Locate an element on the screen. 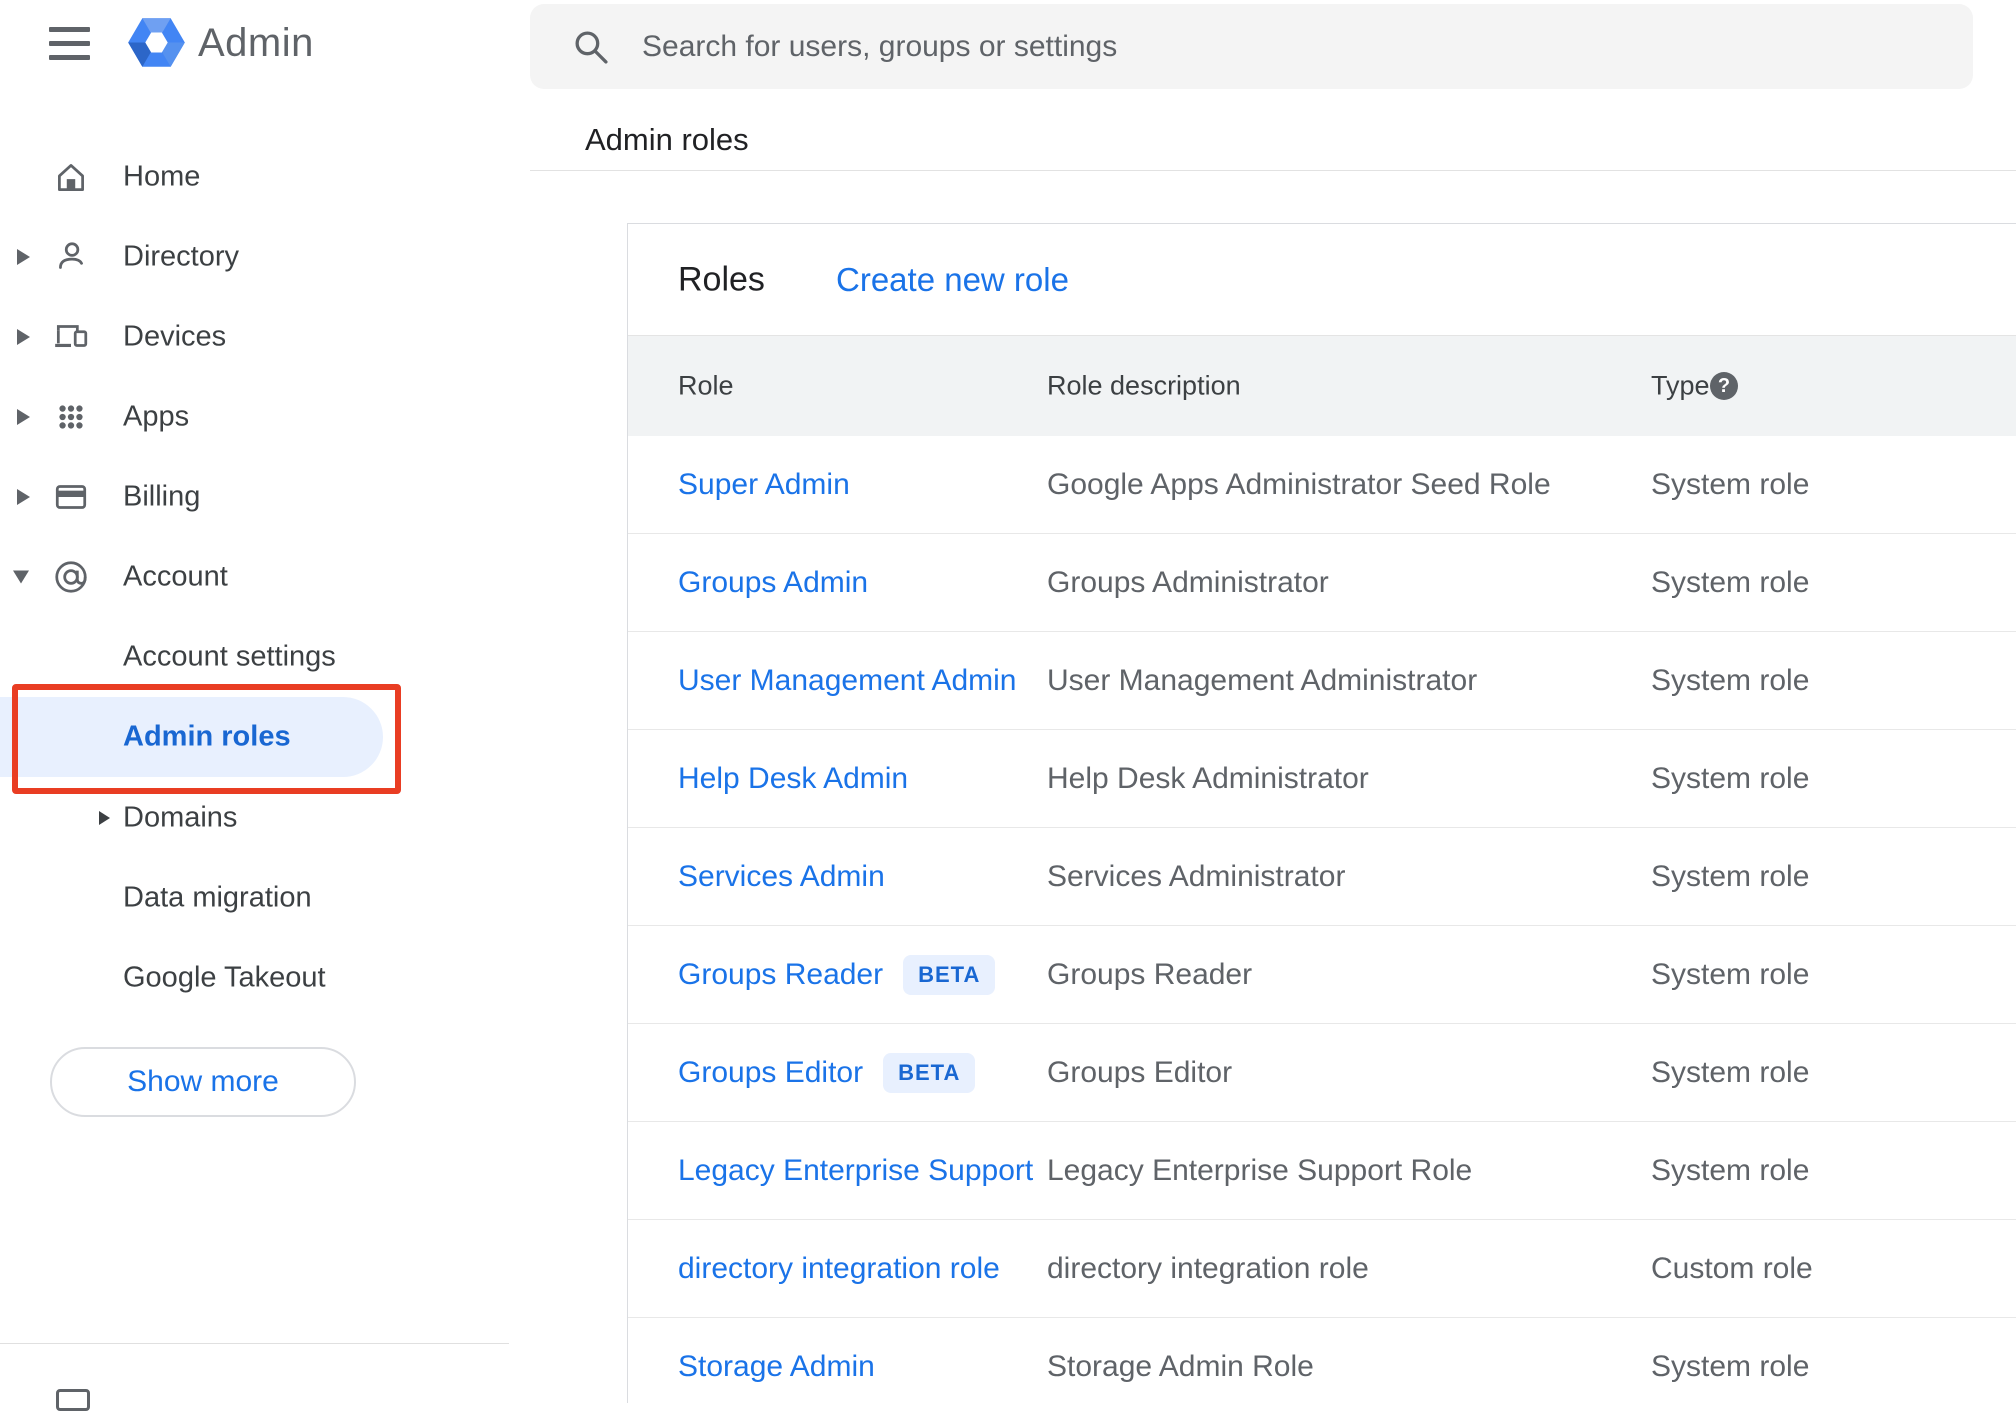 Image resolution: width=2016 pixels, height=1416 pixels. person-icon is located at coordinates (71, 255).